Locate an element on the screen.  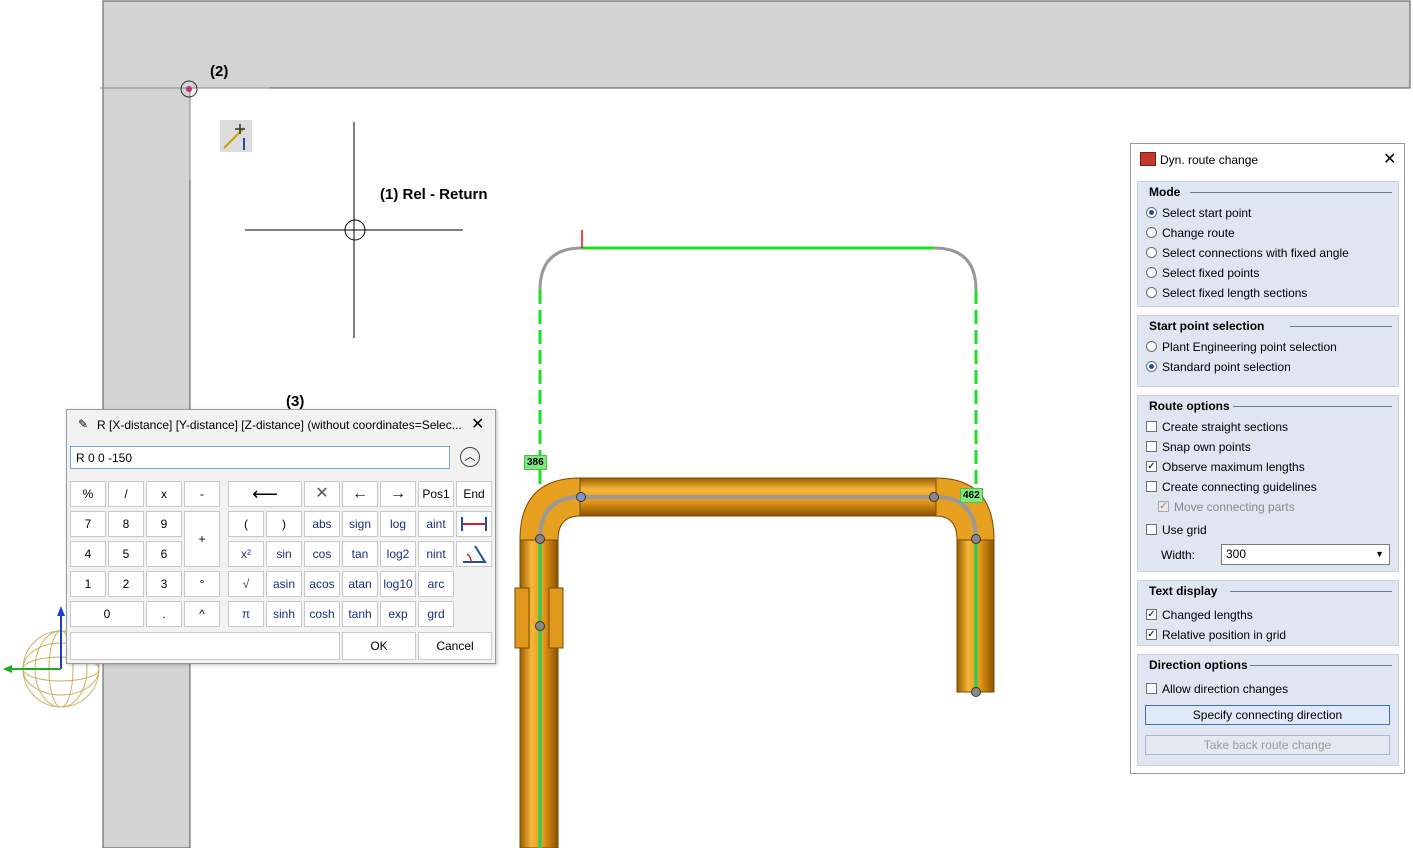
option-label: Select fixed points is located at coordinates (1211, 273).